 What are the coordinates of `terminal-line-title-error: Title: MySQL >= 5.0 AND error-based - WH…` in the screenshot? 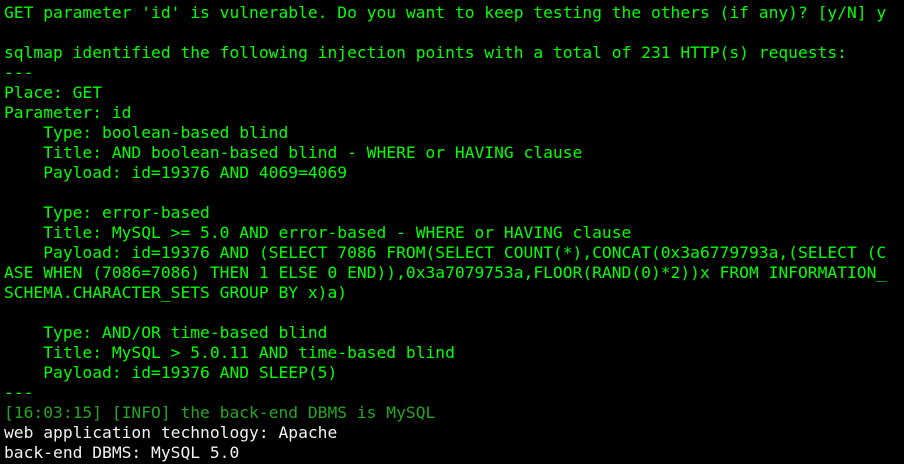 It's located at (318, 232).